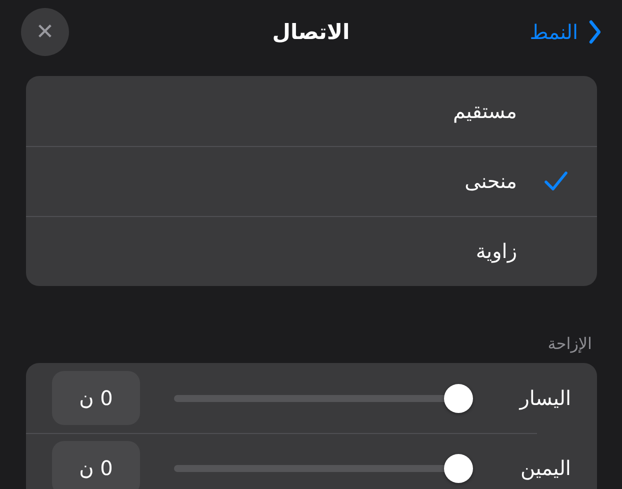 This screenshot has height=489, width=622. What do you see at coordinates (311, 111) in the screenshot?
I see `connection-option: مستقيم` at bounding box center [311, 111].